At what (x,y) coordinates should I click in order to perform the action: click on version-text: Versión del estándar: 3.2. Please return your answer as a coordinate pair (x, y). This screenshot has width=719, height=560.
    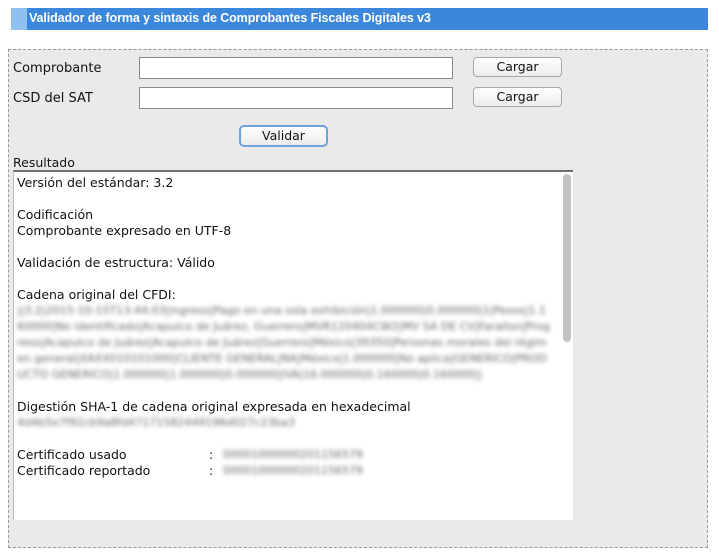
    Looking at the image, I should click on (95, 182).